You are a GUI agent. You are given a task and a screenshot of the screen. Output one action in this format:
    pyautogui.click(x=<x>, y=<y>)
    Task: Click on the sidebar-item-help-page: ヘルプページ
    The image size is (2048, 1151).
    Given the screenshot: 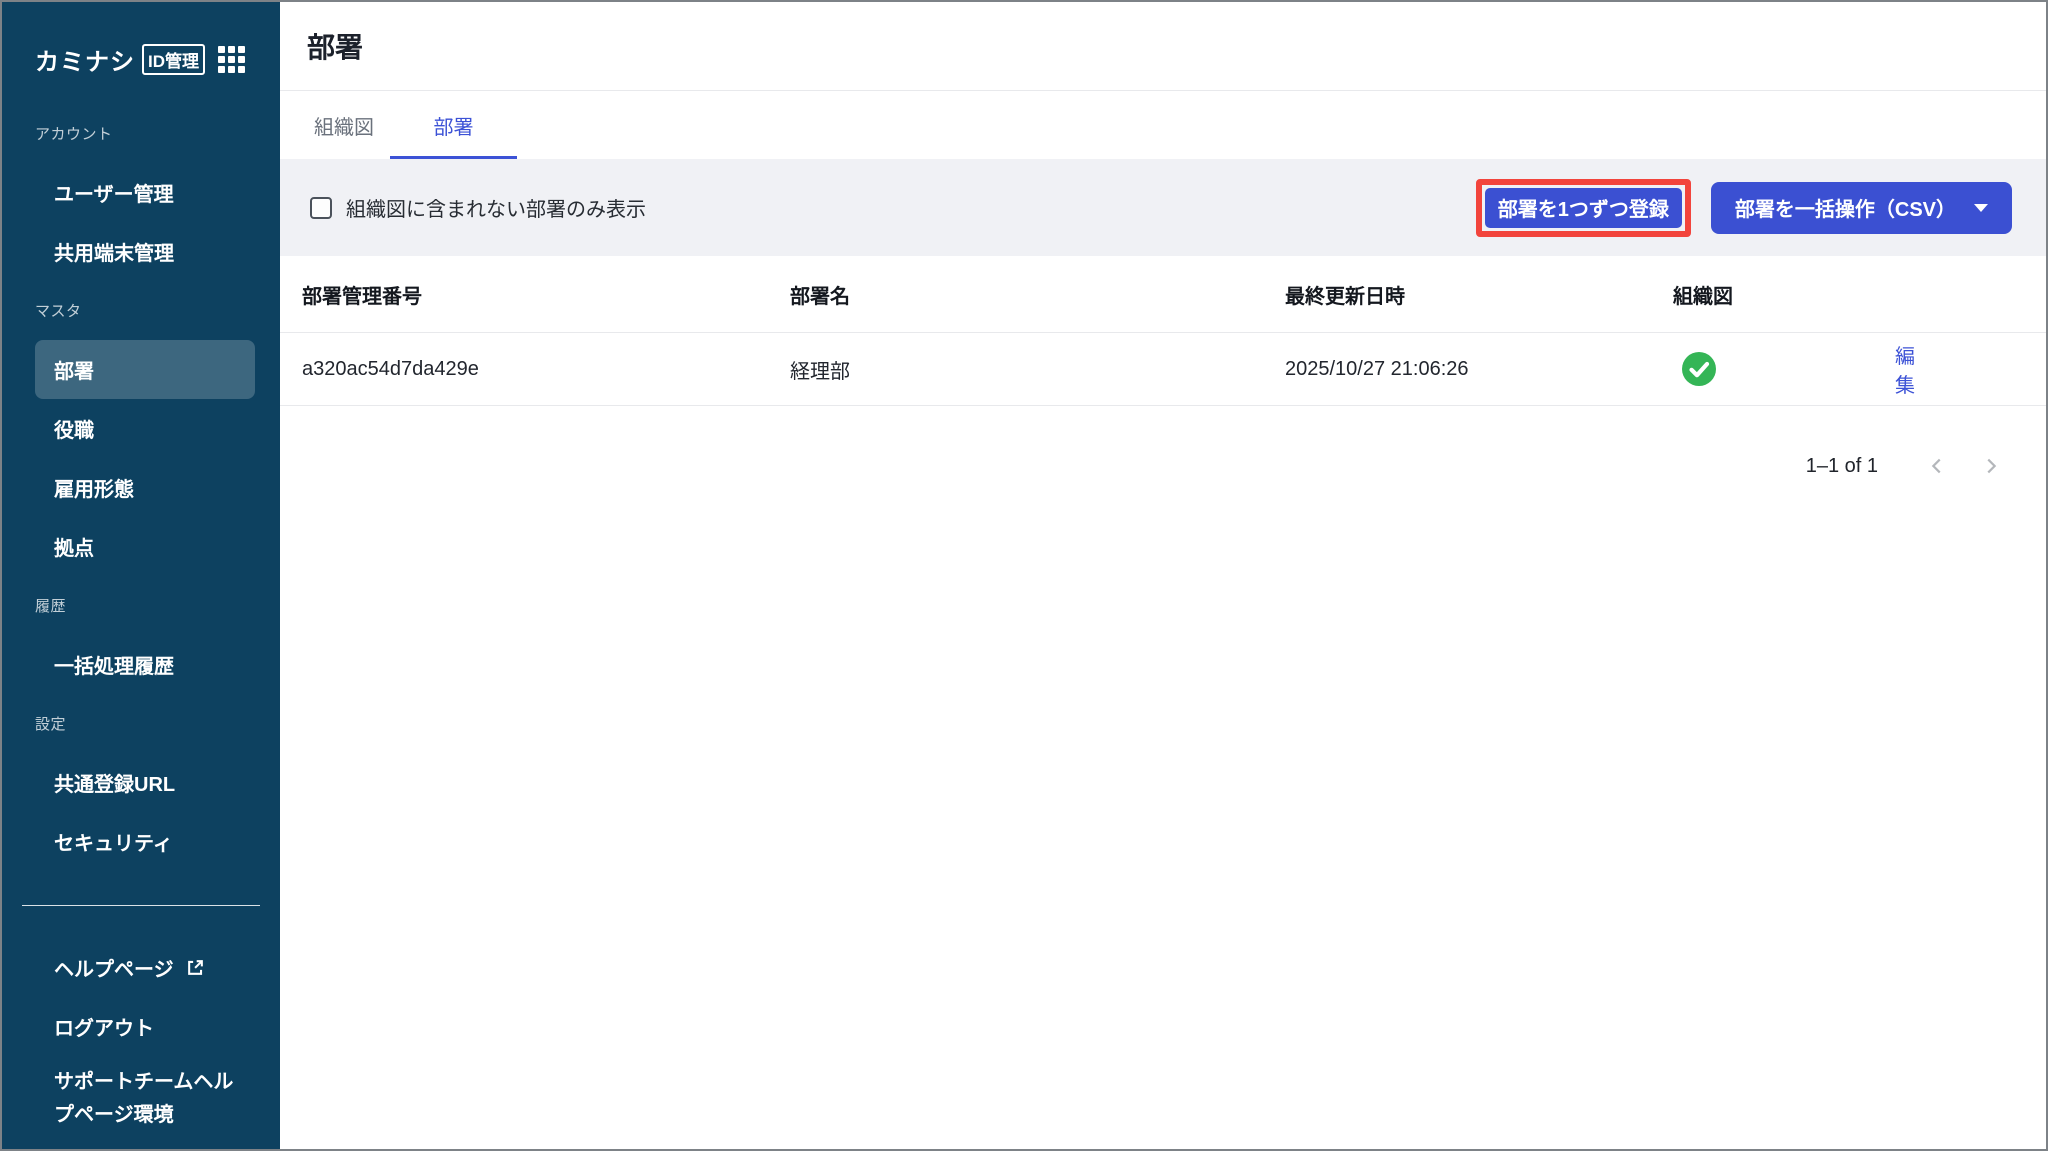 What is the action you would take?
    pyautogui.click(x=145, y=967)
    